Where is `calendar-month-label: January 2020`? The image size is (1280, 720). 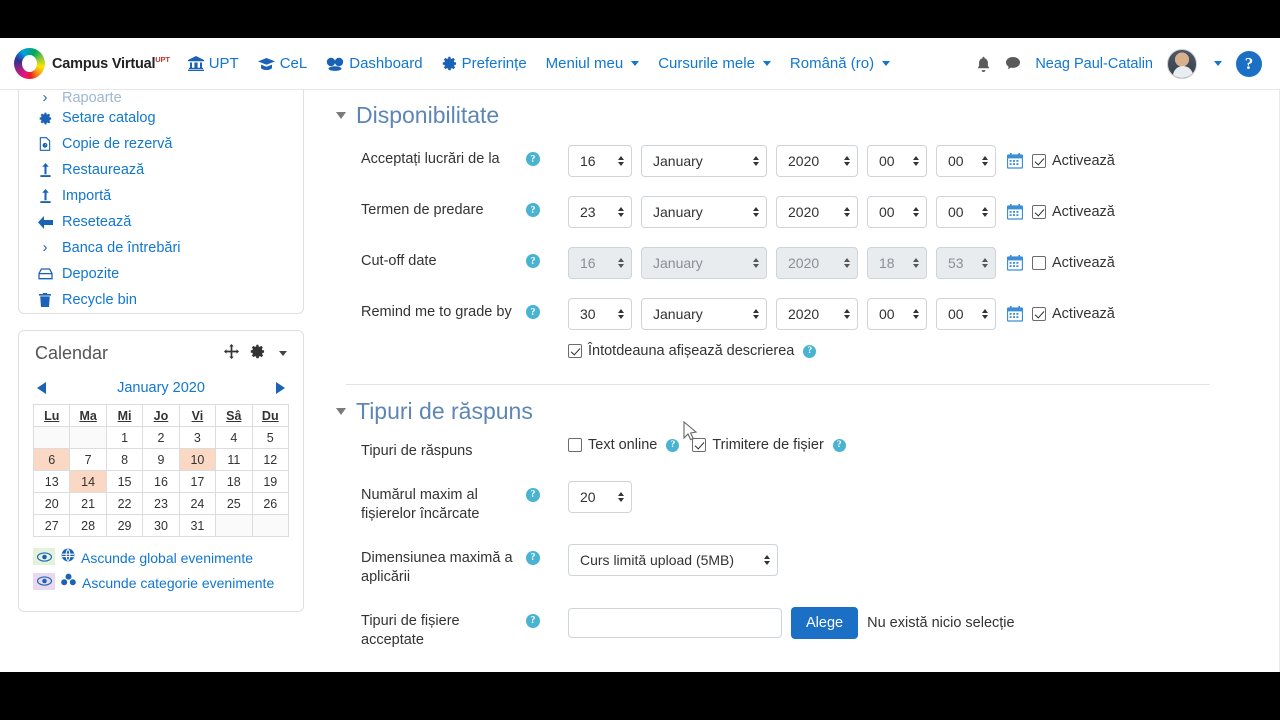
calendar-month-label: January 2020 is located at coordinates (161, 388).